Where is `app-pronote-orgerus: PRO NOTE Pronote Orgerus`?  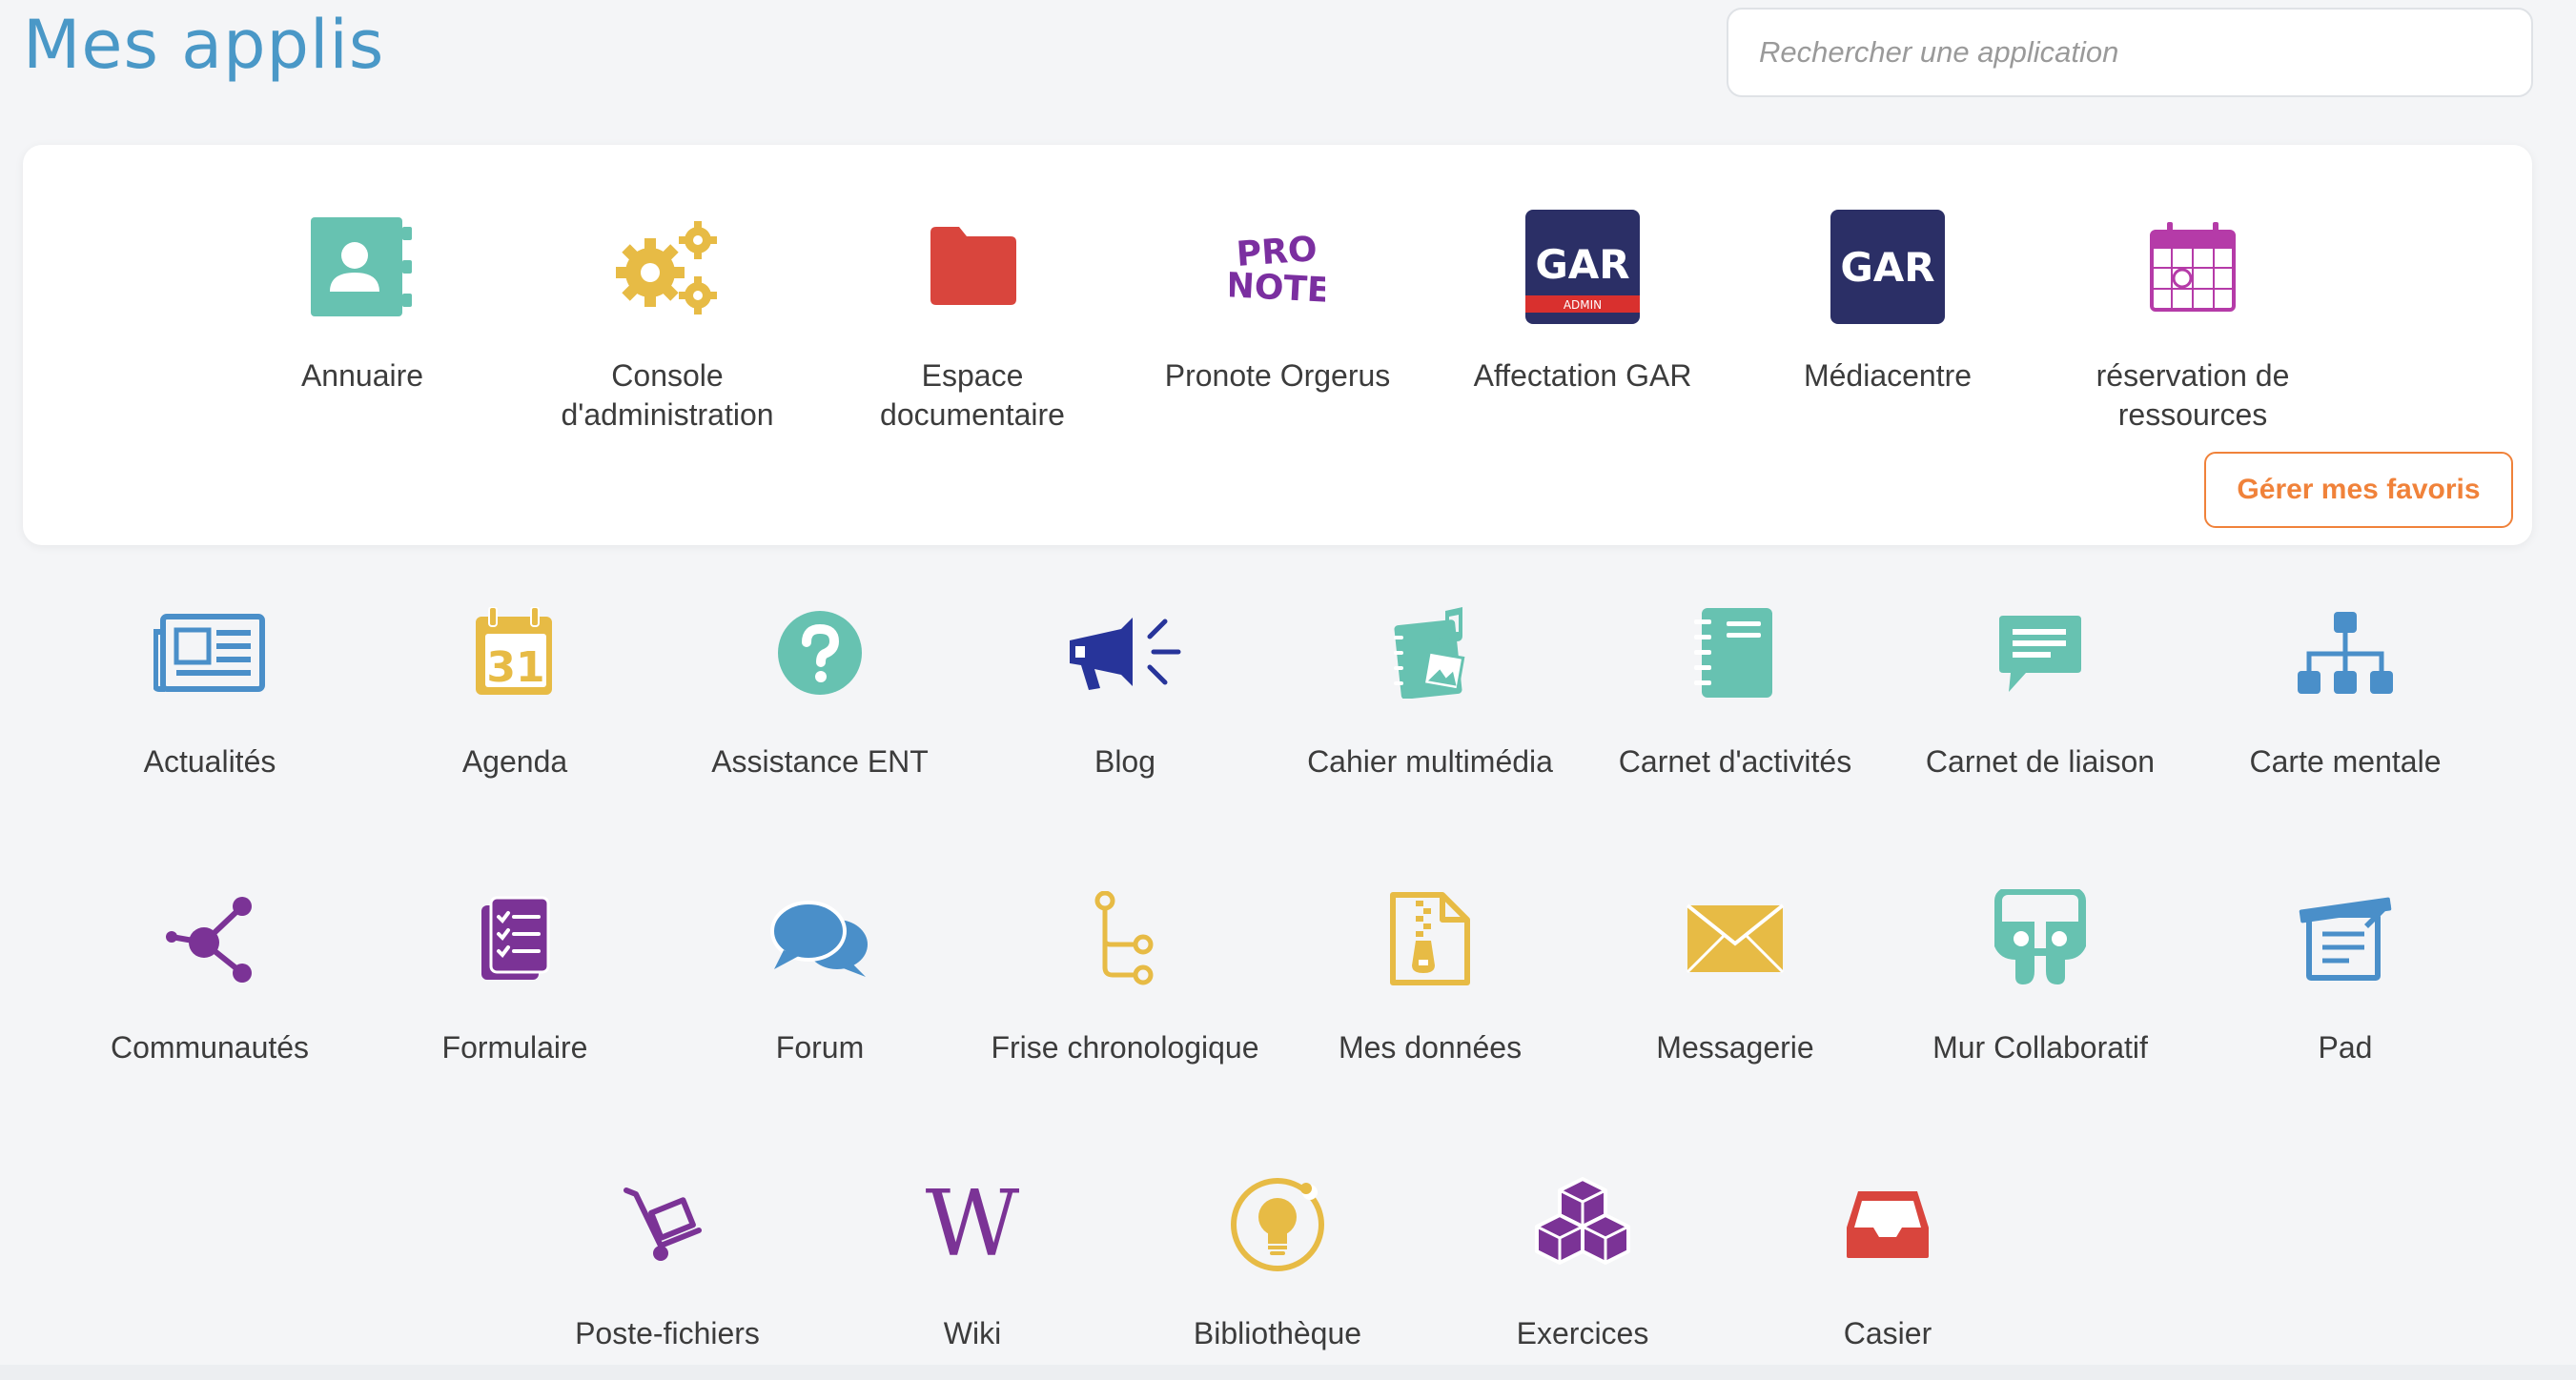 app-pronote-orgerus: PRO NOTE Pronote Orgerus is located at coordinates (1278, 293).